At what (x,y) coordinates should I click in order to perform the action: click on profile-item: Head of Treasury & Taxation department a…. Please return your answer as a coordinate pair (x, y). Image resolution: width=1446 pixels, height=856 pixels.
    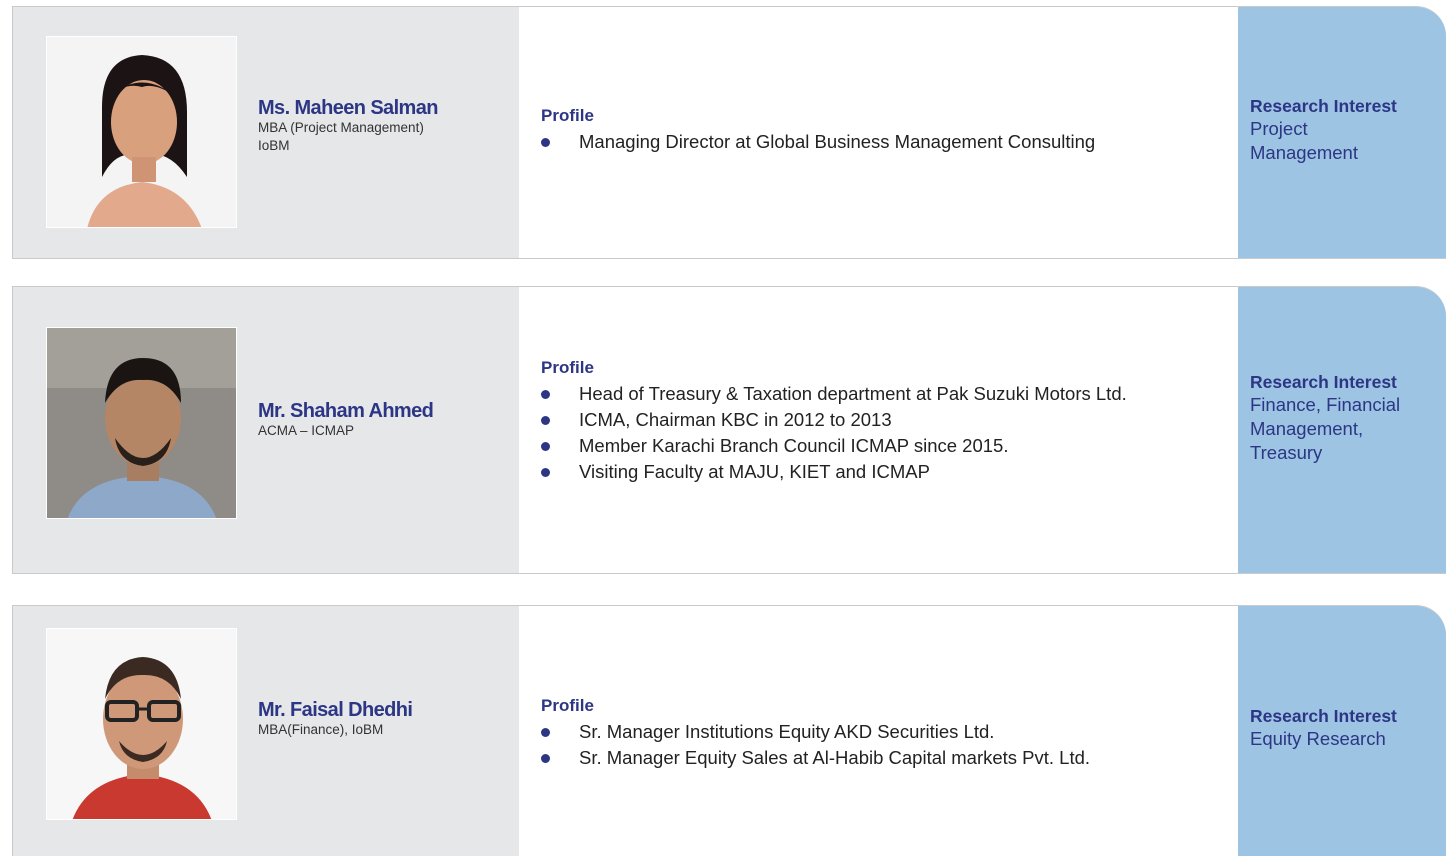
    Looking at the image, I should click on (834, 394).